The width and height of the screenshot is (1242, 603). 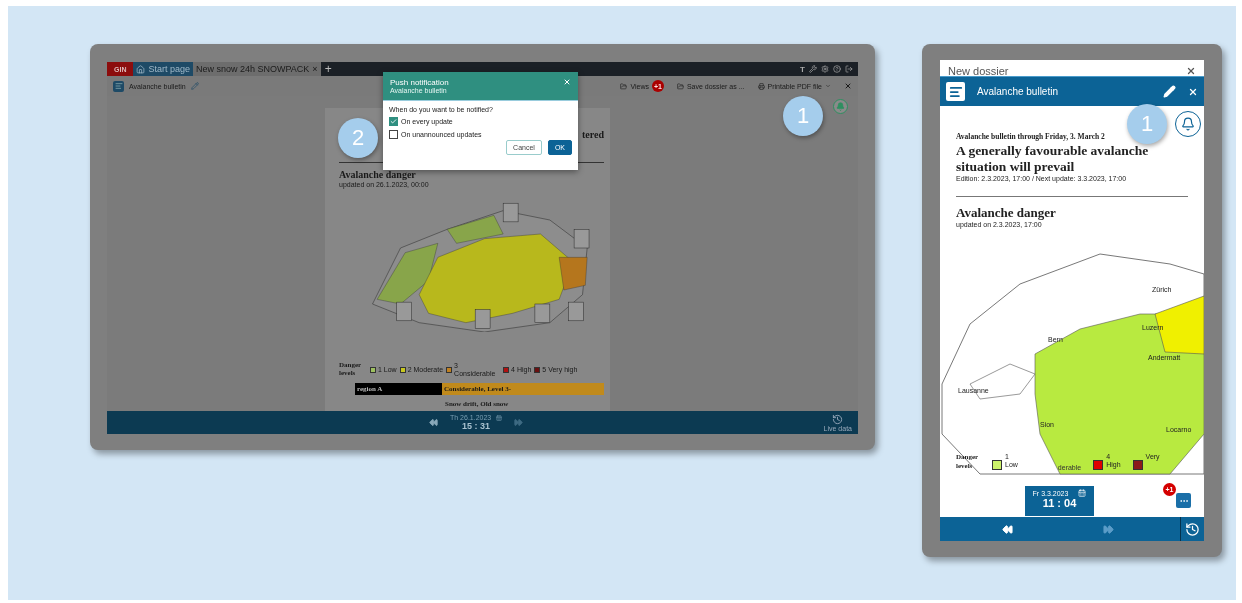 I want to click on bulletin-title: tered, so click(x=592, y=134).